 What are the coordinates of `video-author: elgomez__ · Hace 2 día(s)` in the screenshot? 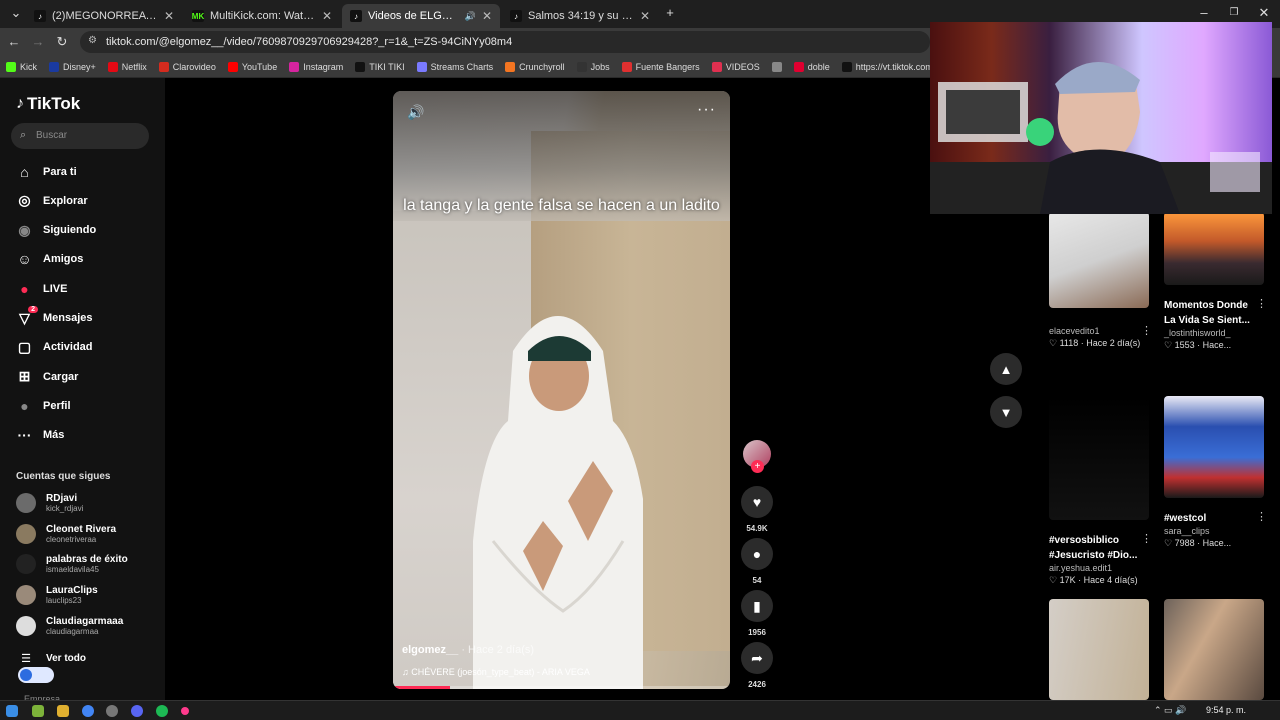 It's located at (468, 650).